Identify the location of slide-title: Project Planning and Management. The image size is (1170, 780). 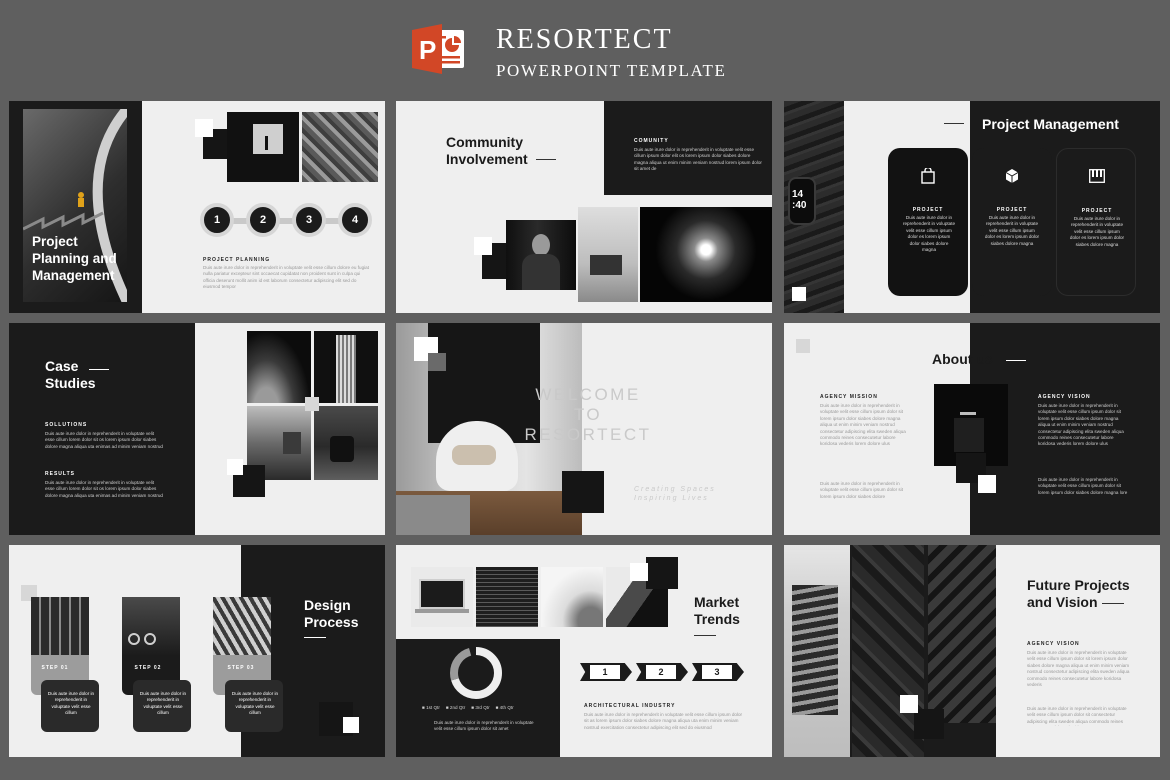
(74, 258).